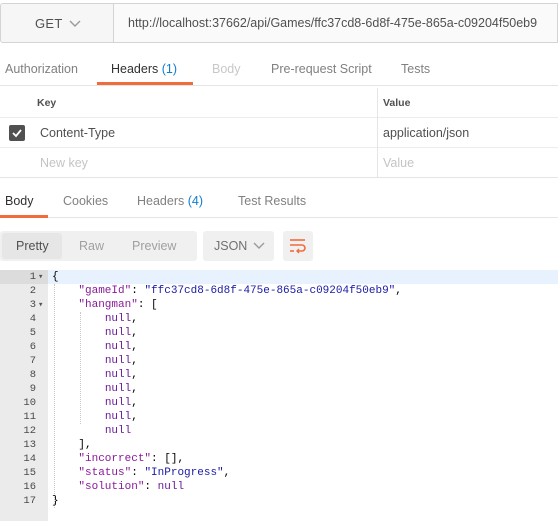 The width and height of the screenshot is (558, 521). Describe the element at coordinates (29, 487) in the screenshot. I see `line-number: 16` at that location.